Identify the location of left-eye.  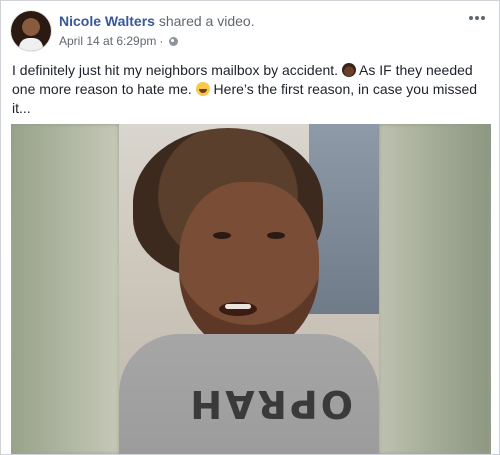
(222, 235).